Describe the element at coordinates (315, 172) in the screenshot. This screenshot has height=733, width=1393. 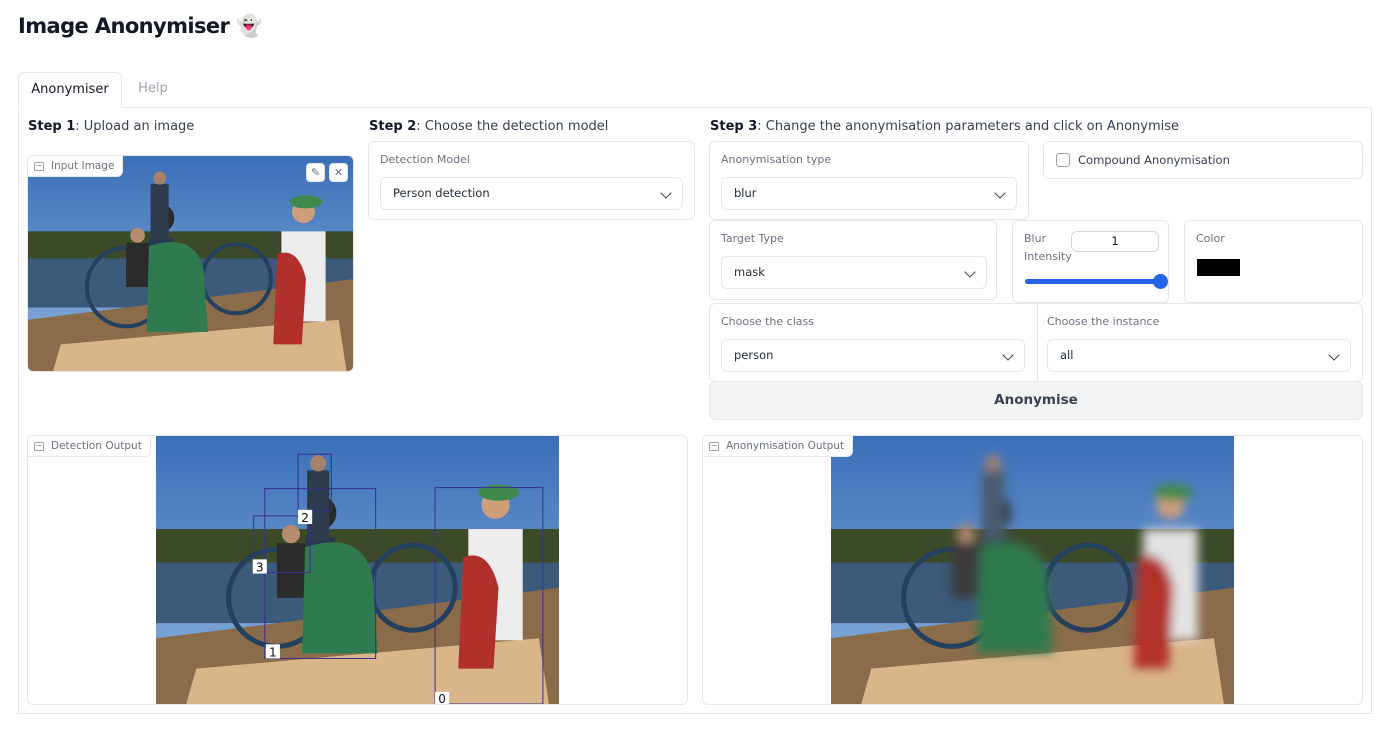
I see `pencil-icon: ✎` at that location.